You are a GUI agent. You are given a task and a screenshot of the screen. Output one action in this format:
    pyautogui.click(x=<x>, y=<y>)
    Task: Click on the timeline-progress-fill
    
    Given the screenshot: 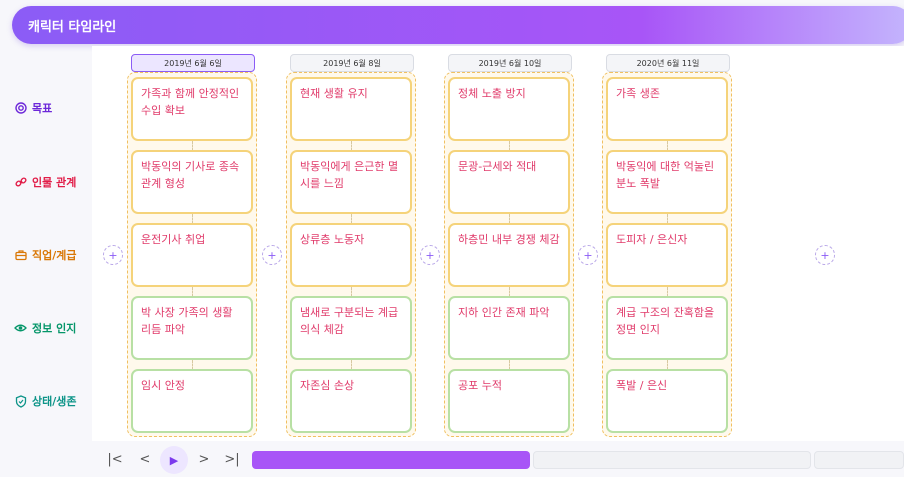 What is the action you would take?
    pyautogui.click(x=391, y=460)
    